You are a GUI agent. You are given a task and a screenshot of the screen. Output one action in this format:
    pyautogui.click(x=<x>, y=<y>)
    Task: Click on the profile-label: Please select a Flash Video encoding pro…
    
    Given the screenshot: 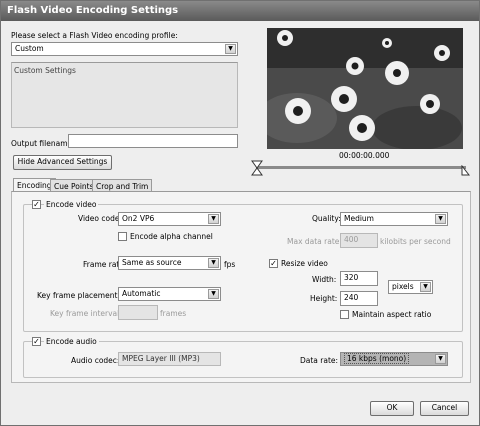 What is the action you would take?
    pyautogui.click(x=94, y=35)
    